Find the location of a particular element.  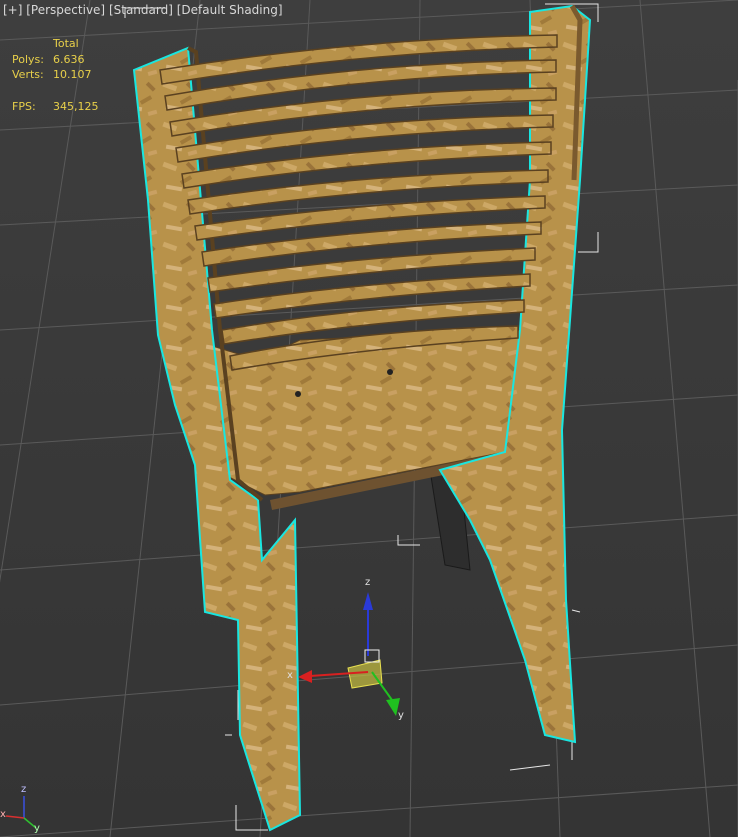

viewport-menu-button: [+] is located at coordinates (12, 10).